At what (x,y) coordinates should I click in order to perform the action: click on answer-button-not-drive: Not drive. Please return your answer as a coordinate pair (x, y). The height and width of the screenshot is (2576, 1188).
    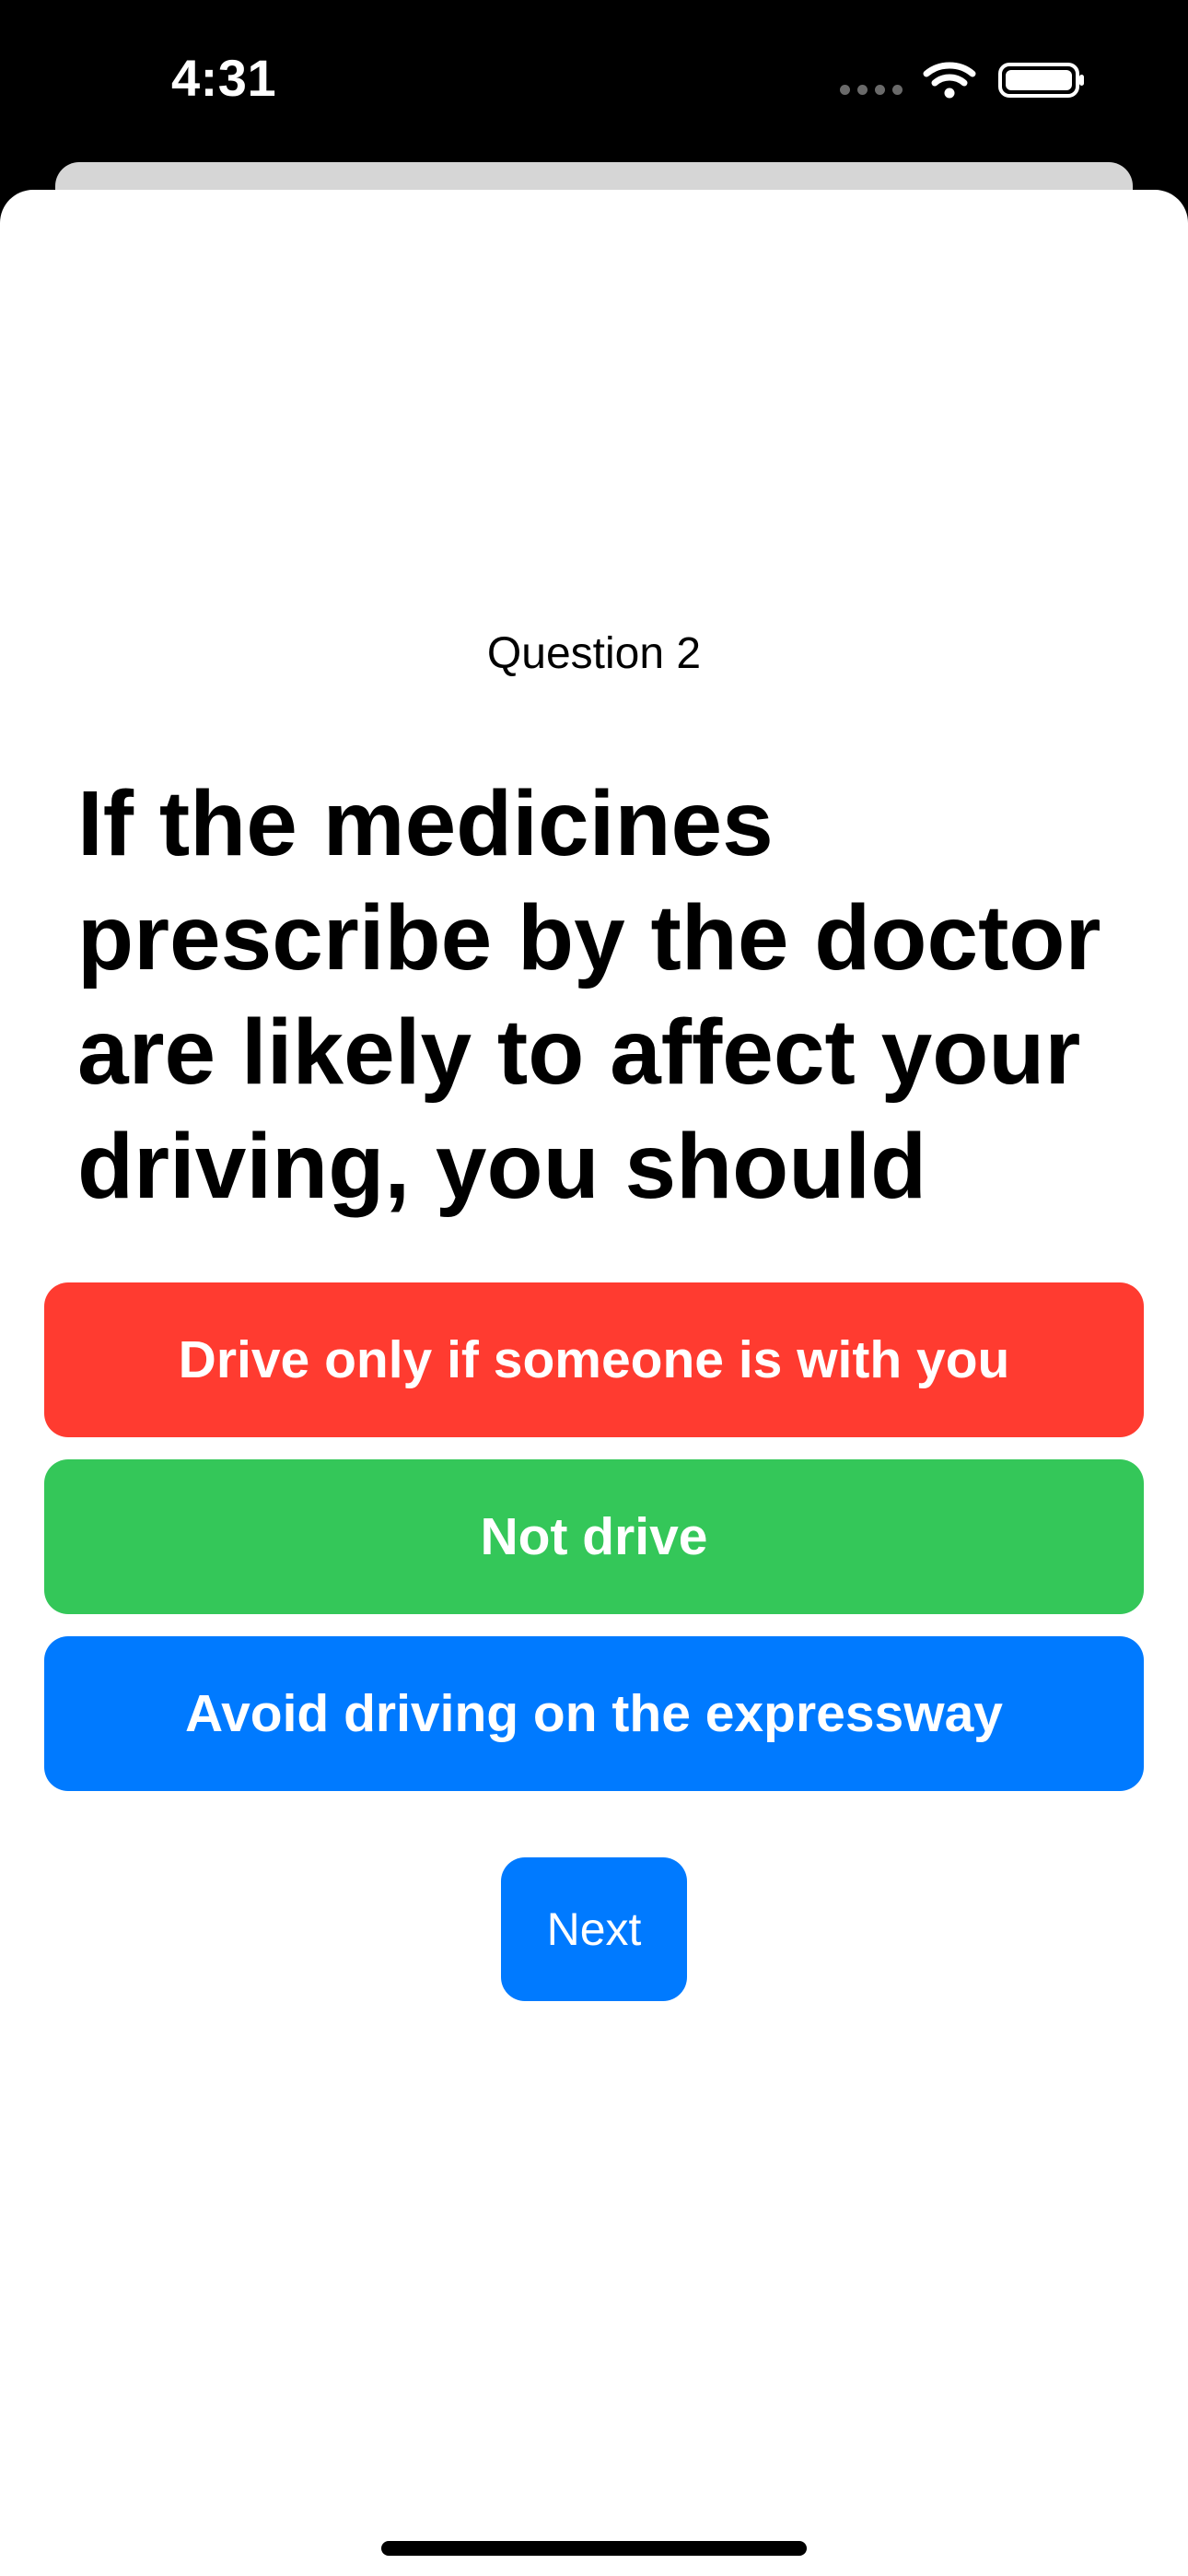
    Looking at the image, I should click on (594, 1536).